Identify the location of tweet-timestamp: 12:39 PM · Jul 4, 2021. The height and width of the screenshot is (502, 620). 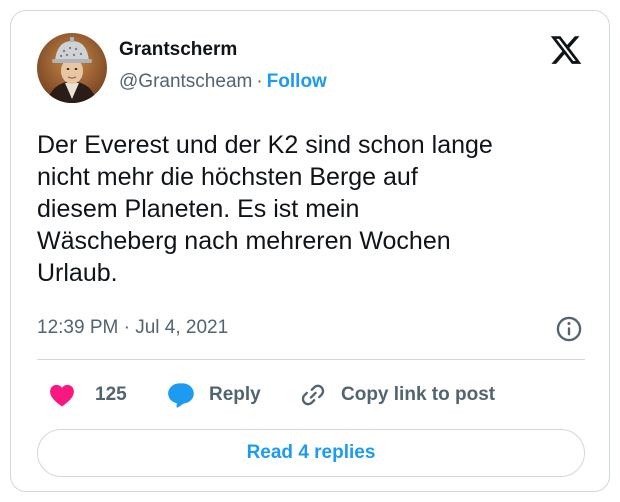
(132, 328).